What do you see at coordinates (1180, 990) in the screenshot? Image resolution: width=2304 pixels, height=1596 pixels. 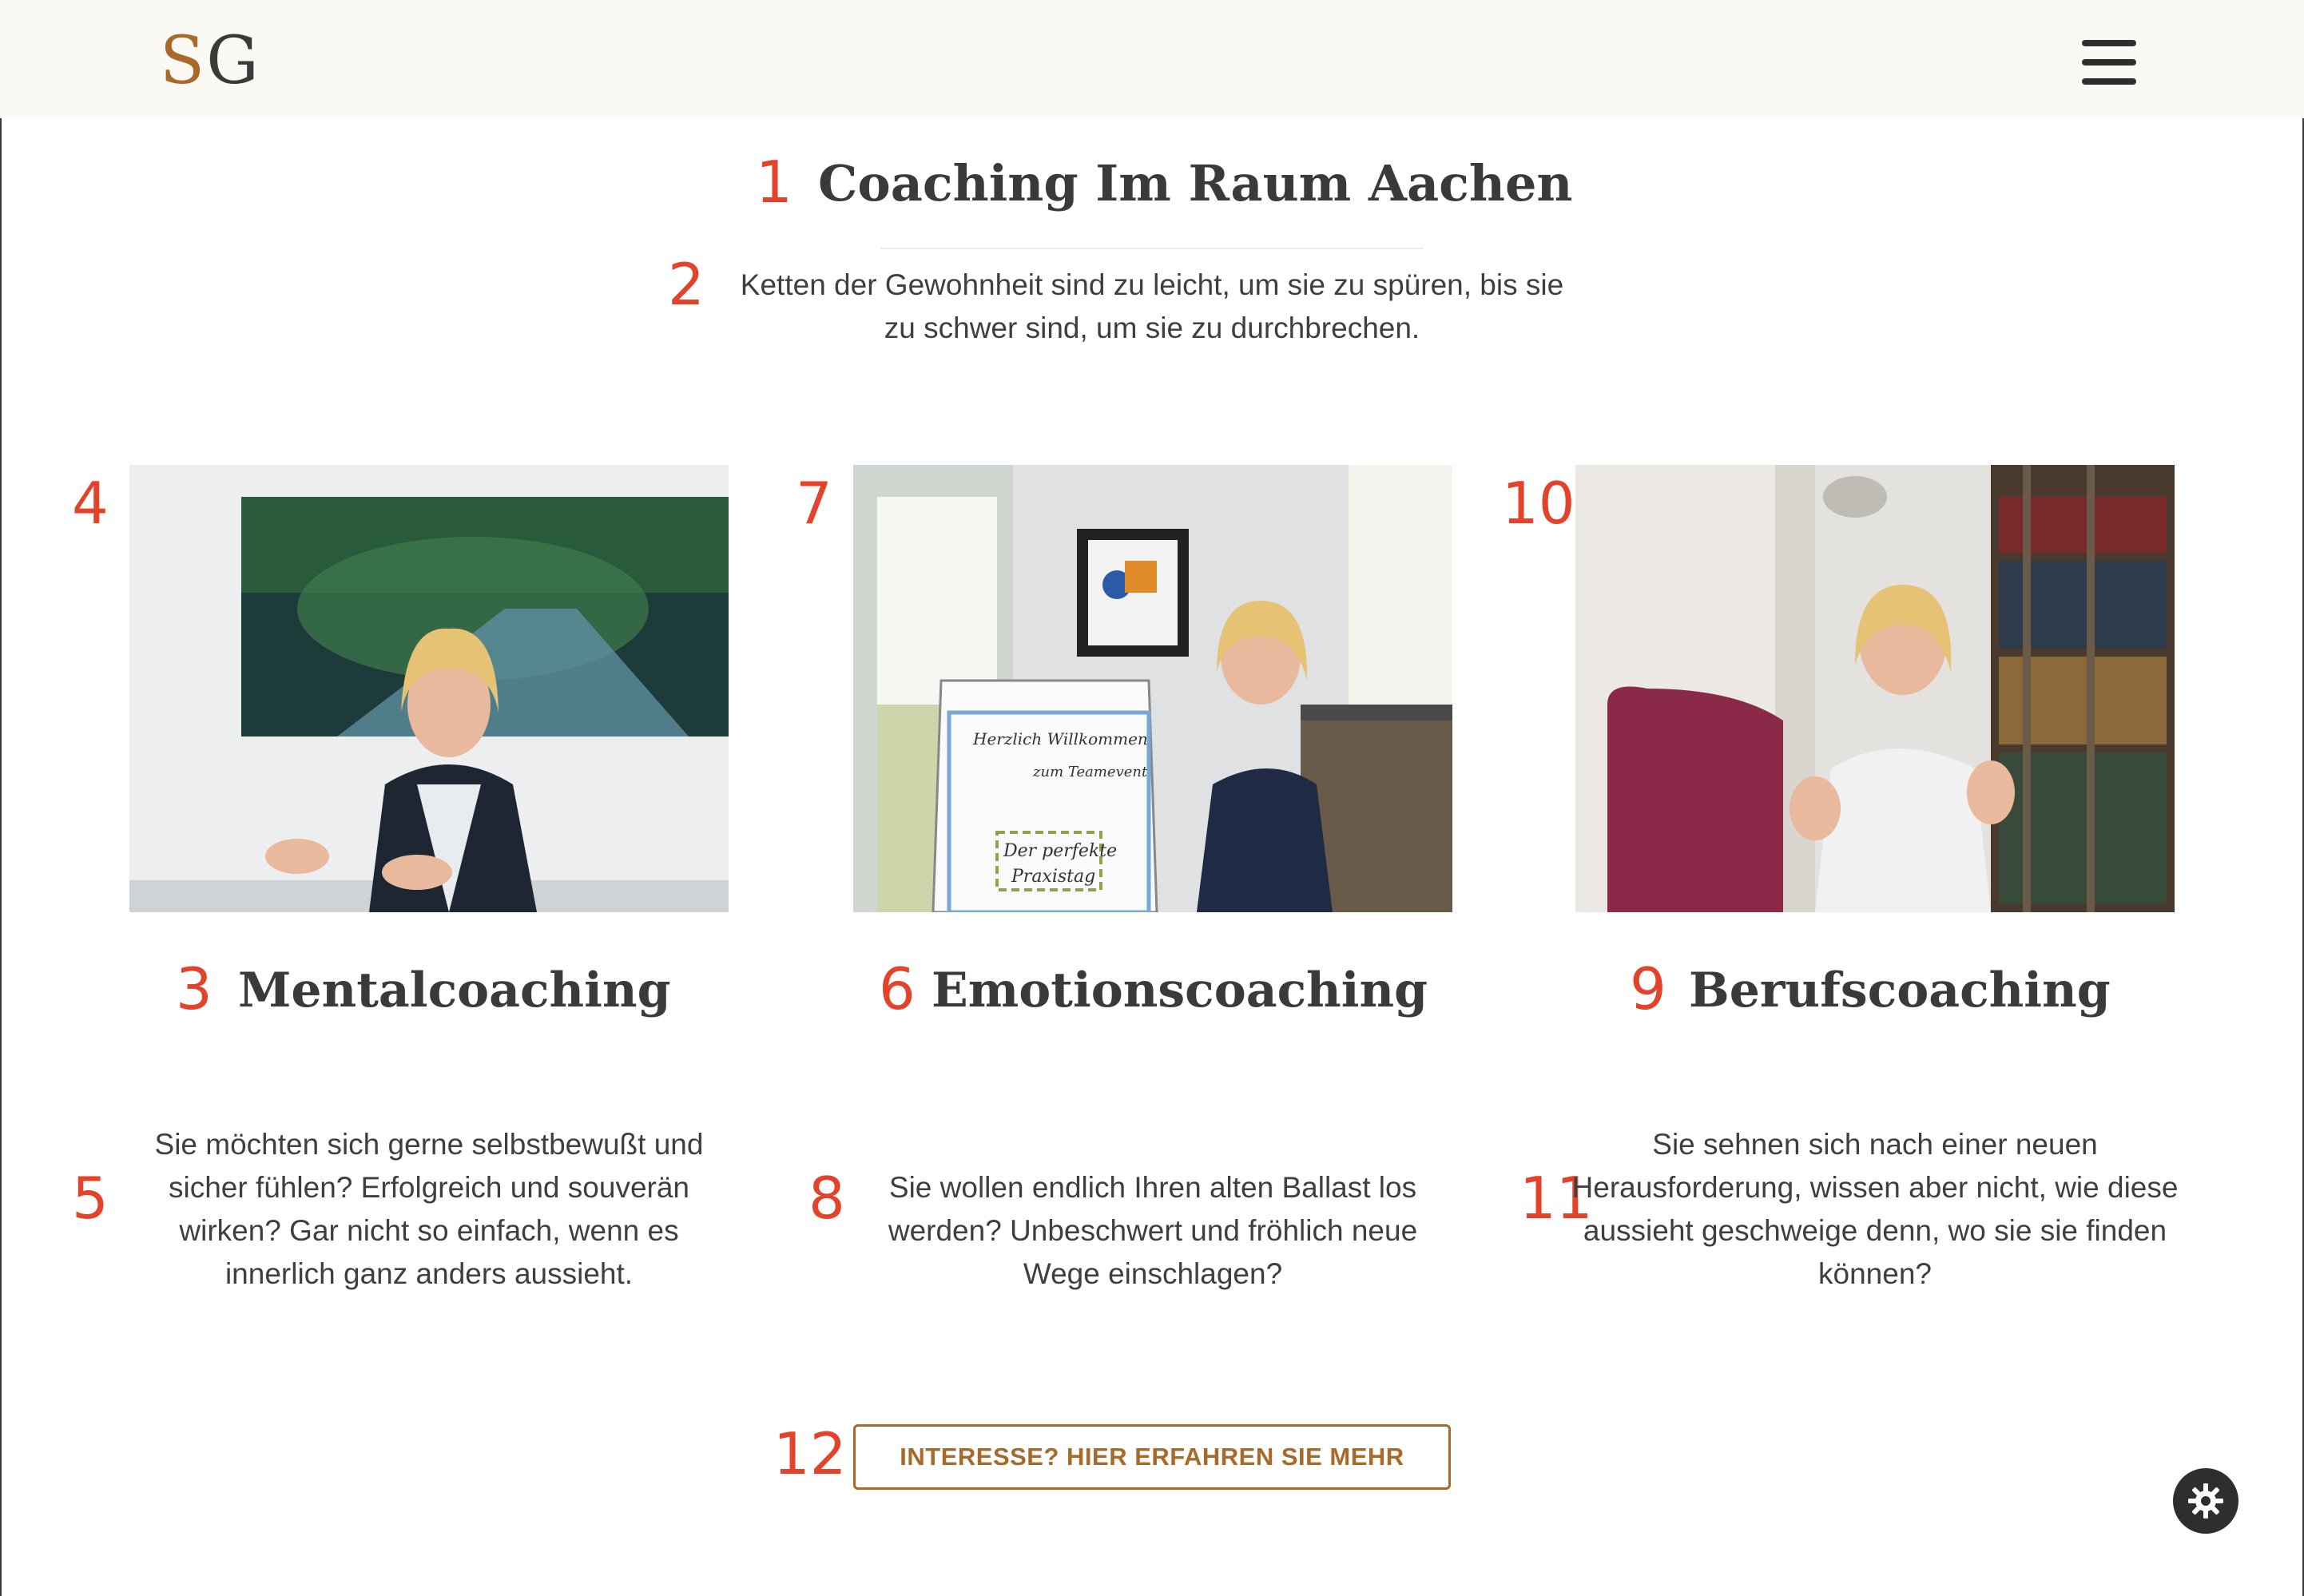 I see `card-title-emotionscoaching: Emotionscoaching` at bounding box center [1180, 990].